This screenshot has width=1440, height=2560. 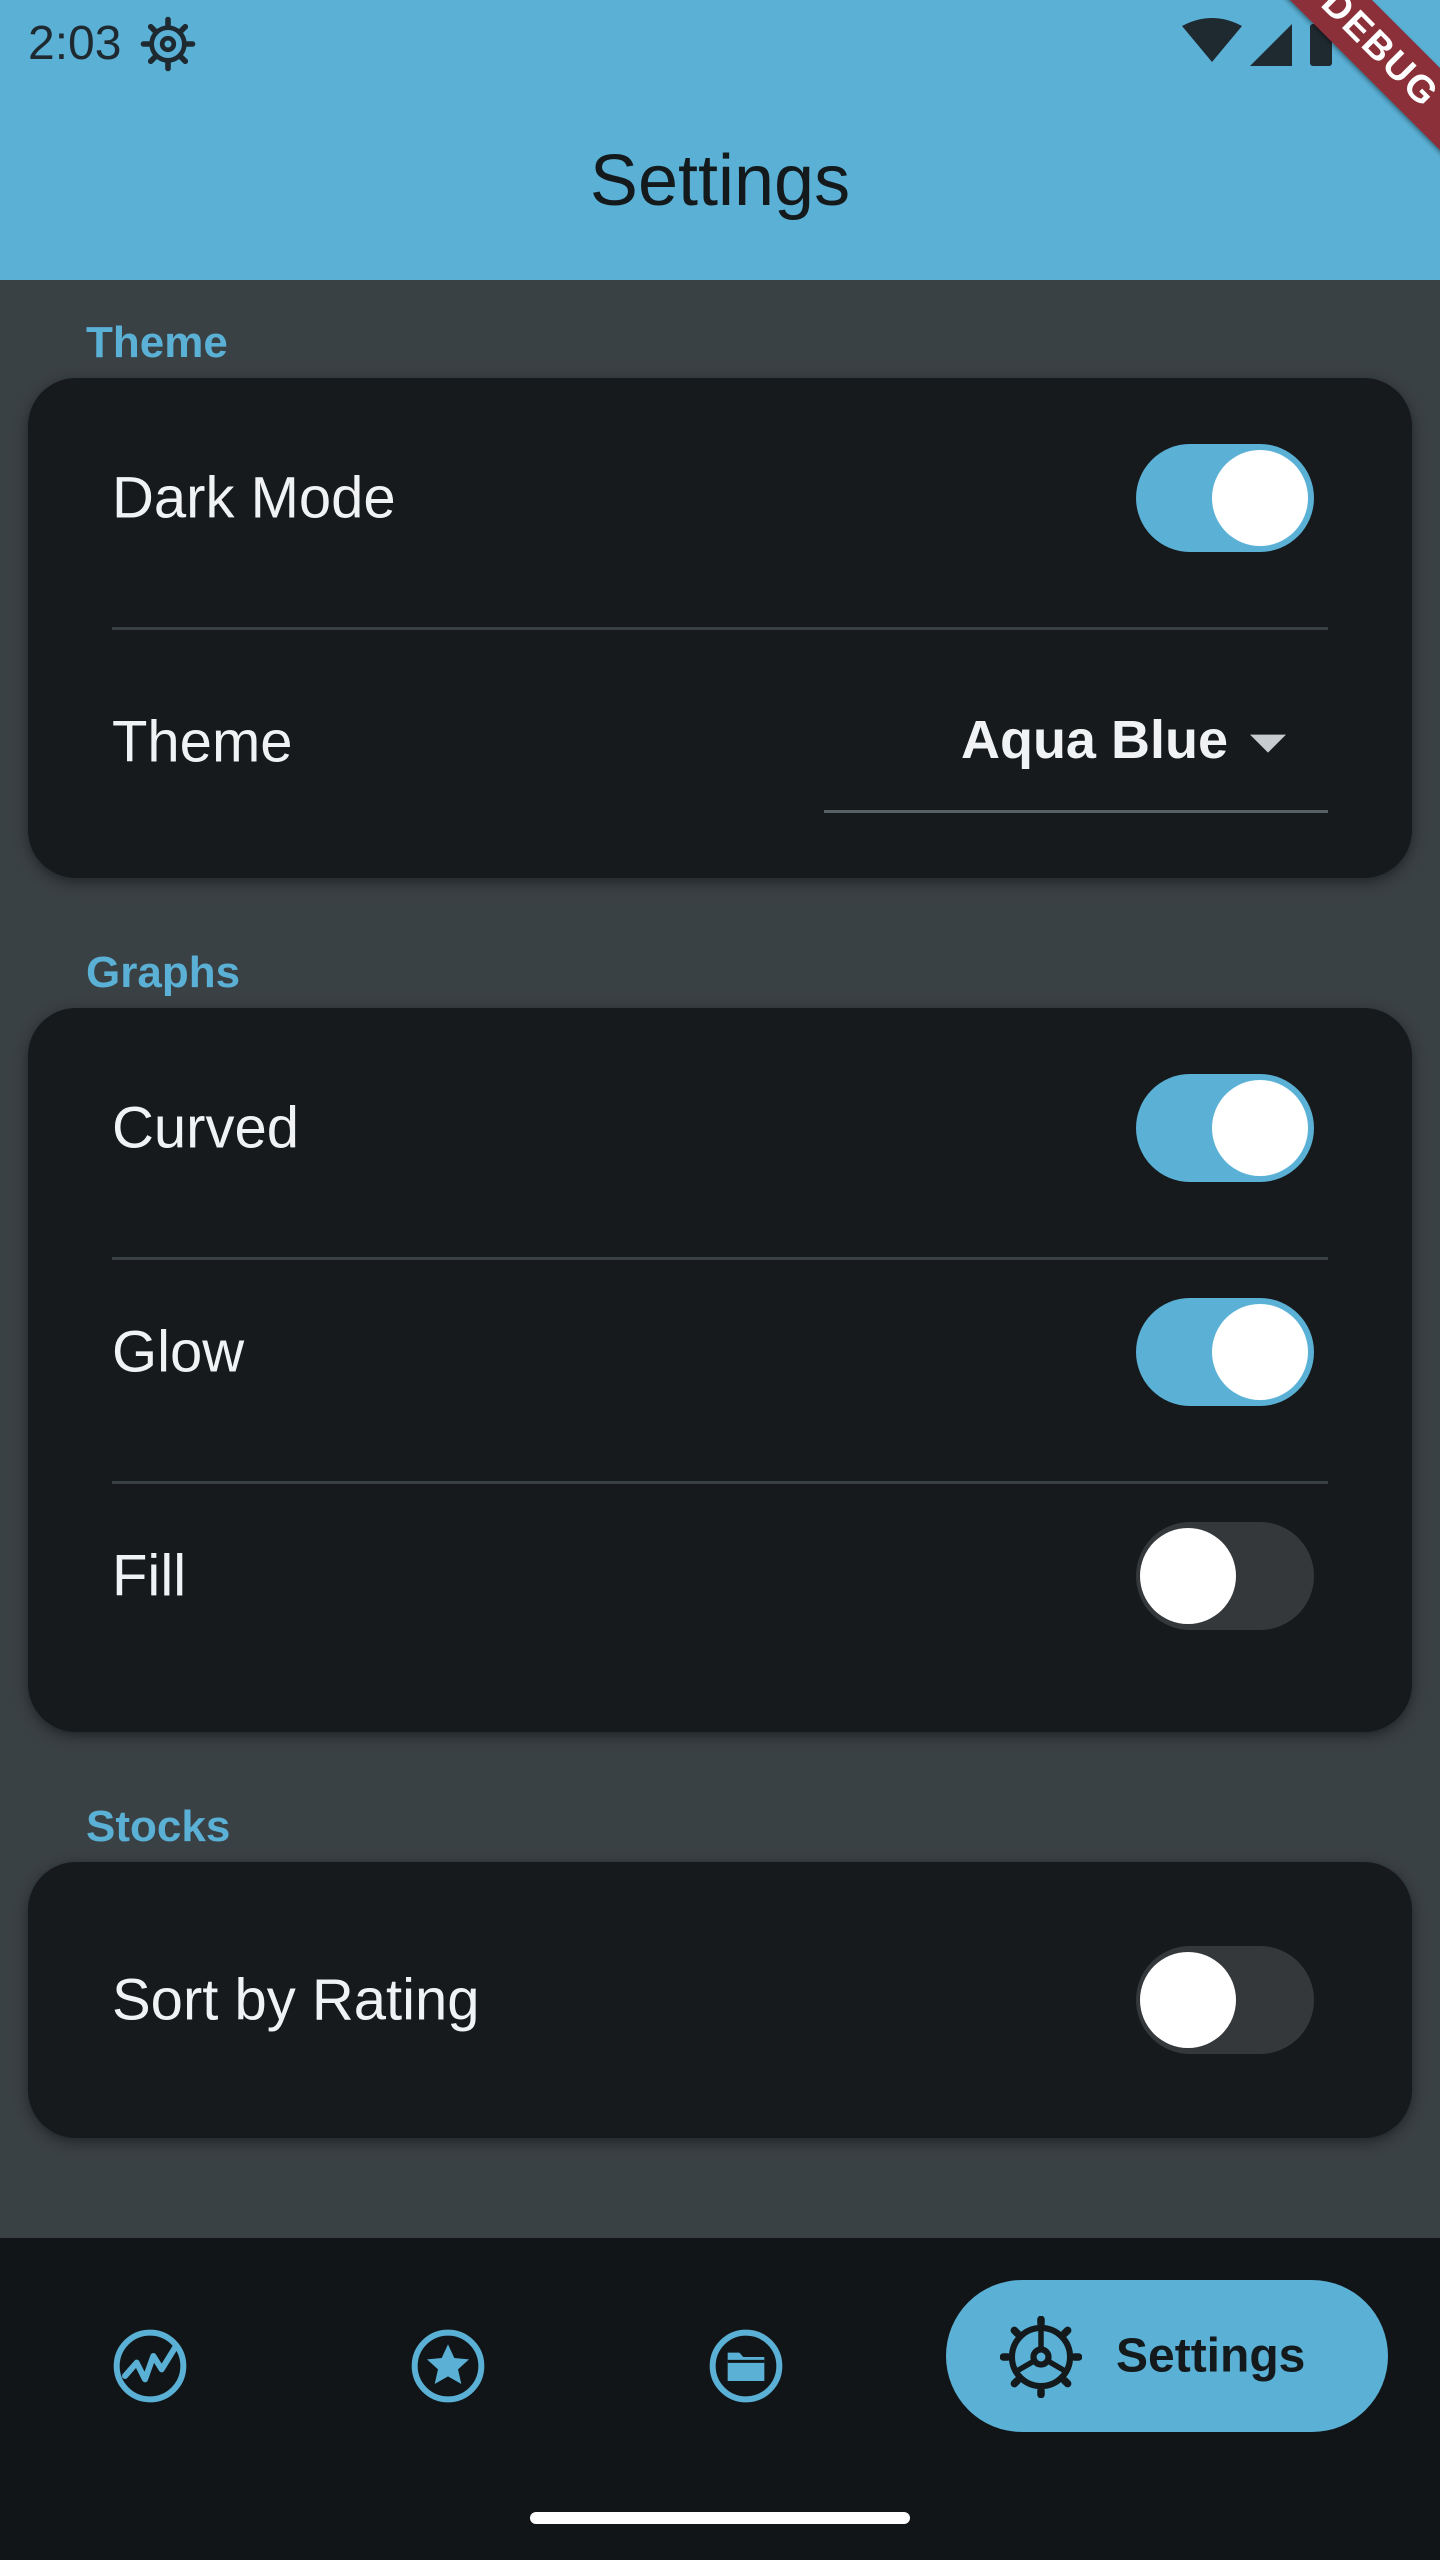 I want to click on dark-mode-label: Dark Mode, so click(x=254, y=498).